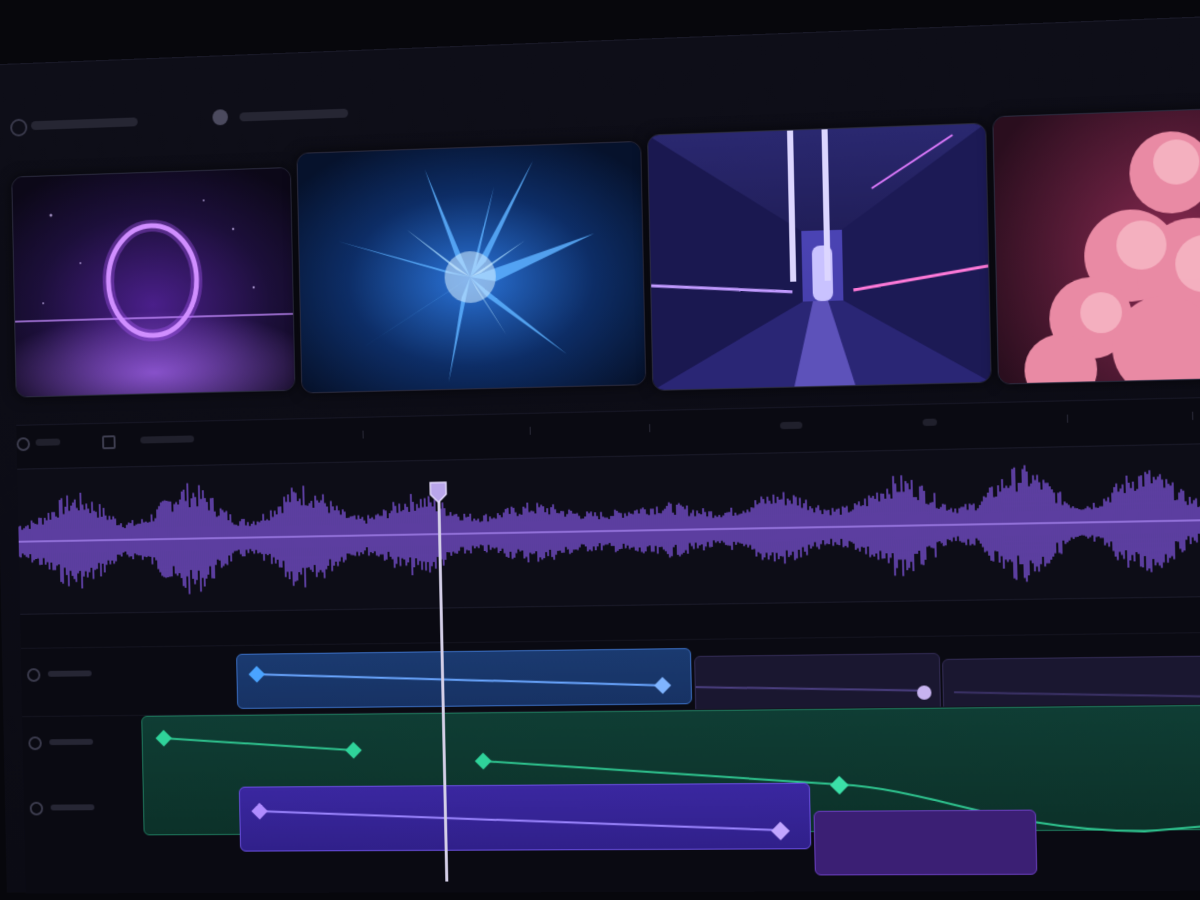  I want to click on waveform-path, so click(609, 529).